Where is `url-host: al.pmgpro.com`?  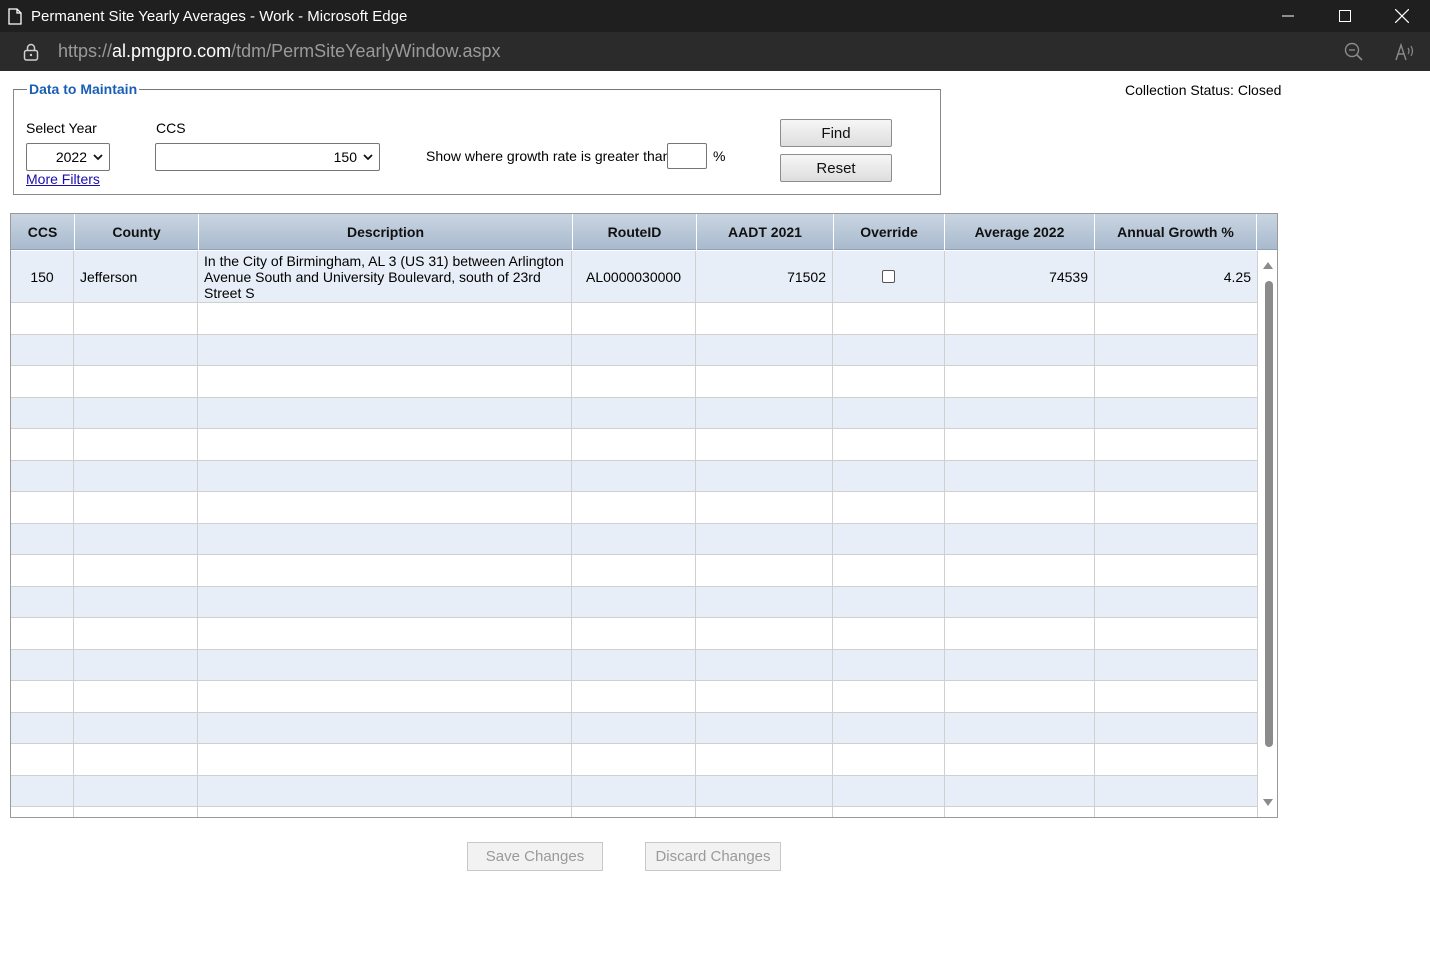
url-host: al.pmgpro.com is located at coordinates (172, 51).